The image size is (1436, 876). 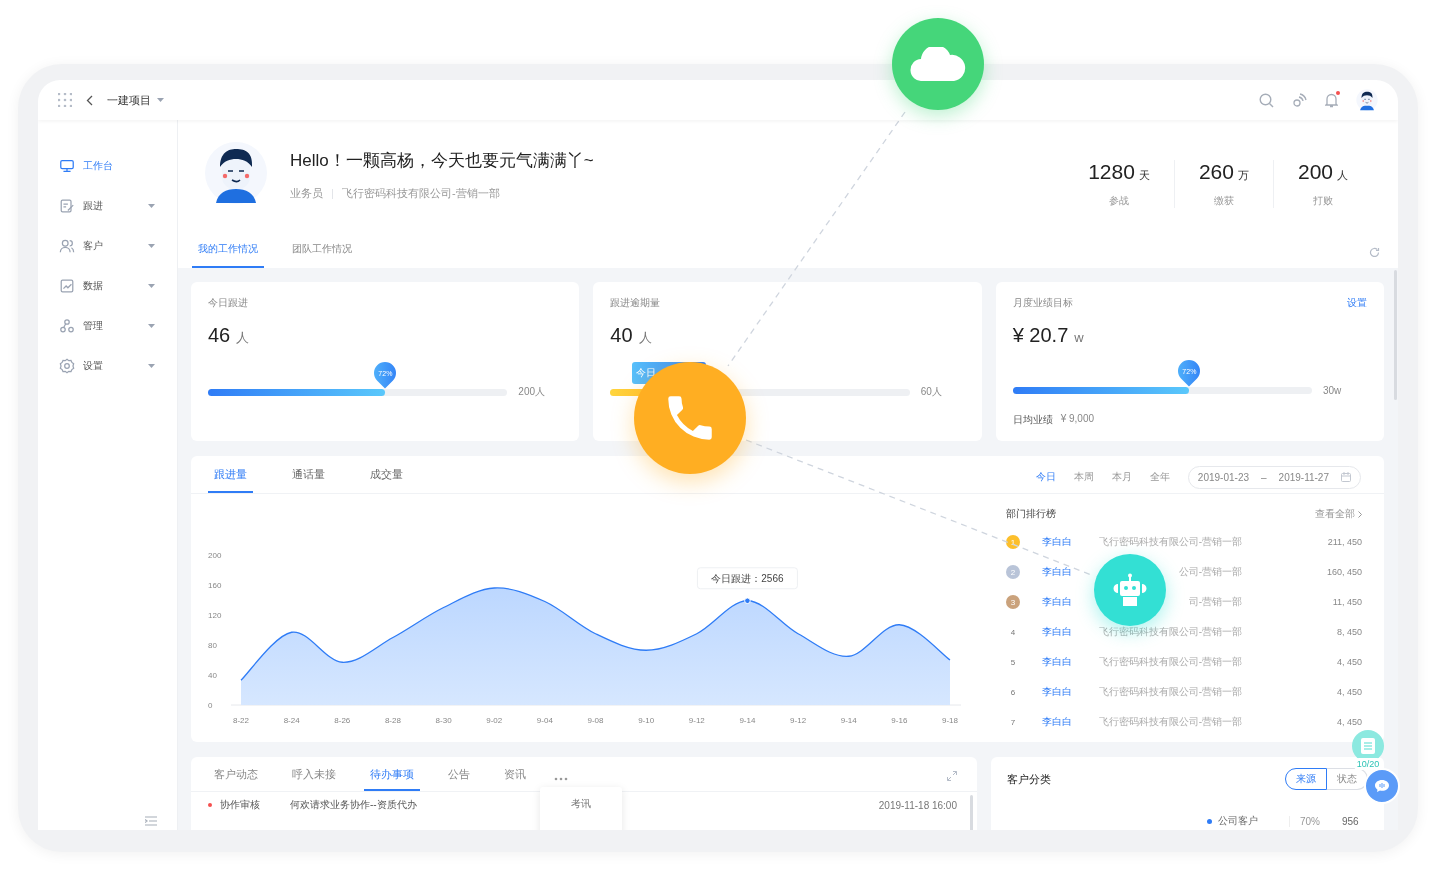 I want to click on x-tick-label: 8-26, so click(x=342, y=720).